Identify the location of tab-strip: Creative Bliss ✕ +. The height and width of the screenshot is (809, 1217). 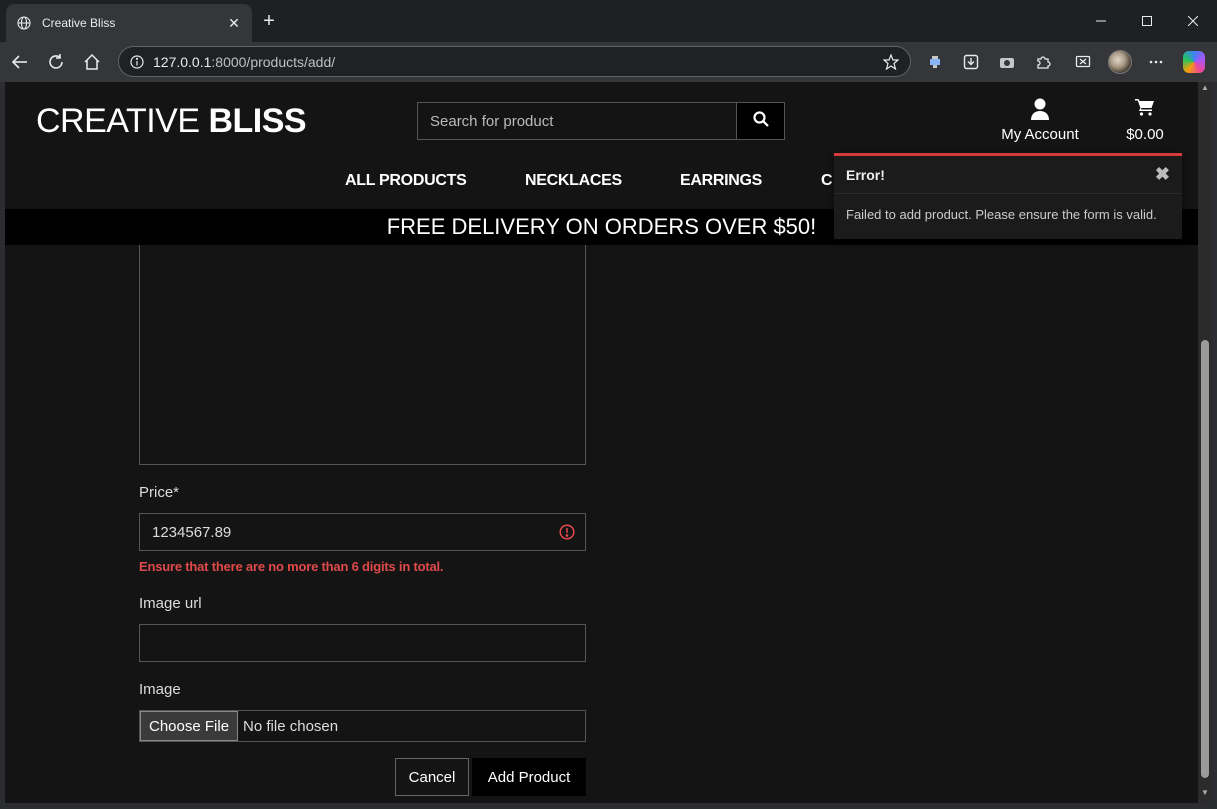
(608, 21).